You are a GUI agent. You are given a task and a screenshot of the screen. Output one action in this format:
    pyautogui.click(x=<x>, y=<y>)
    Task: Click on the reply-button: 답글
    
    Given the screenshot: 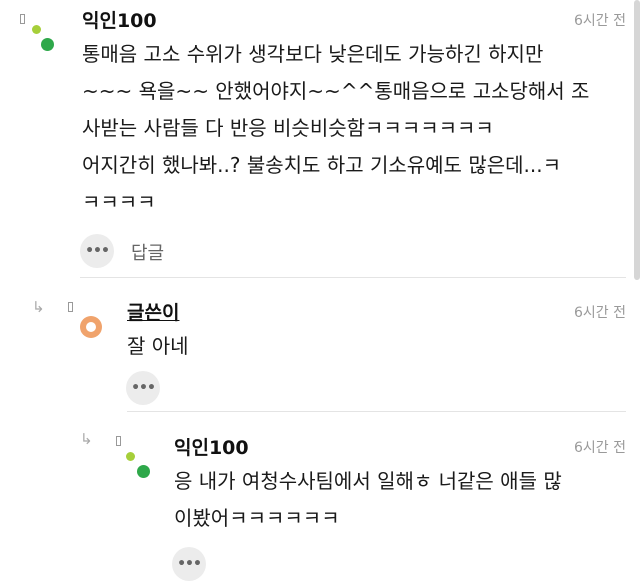 What is the action you would take?
    pyautogui.click(x=147, y=252)
    